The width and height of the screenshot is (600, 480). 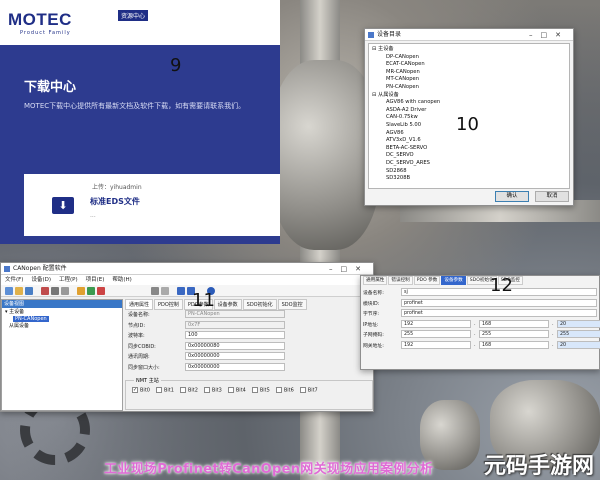 What do you see at coordinates (235, 345) in the screenshot?
I see `field-input: 0x00000080` at bounding box center [235, 345].